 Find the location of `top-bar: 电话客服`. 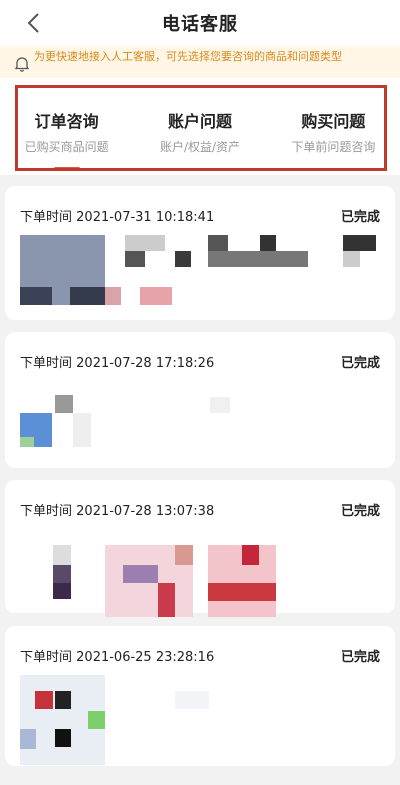

top-bar: 电话客服 is located at coordinates (200, 23).